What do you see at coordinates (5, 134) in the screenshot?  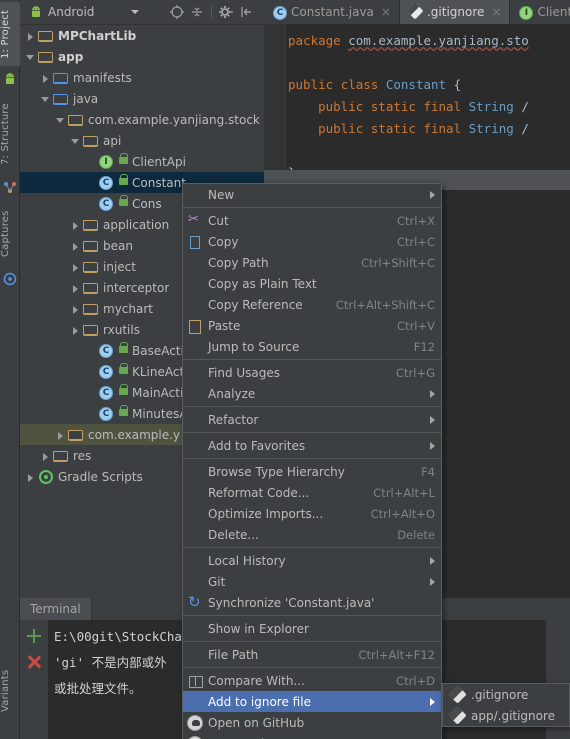 I see `tool-tab-structure-label: 7: Structure` at bounding box center [5, 134].